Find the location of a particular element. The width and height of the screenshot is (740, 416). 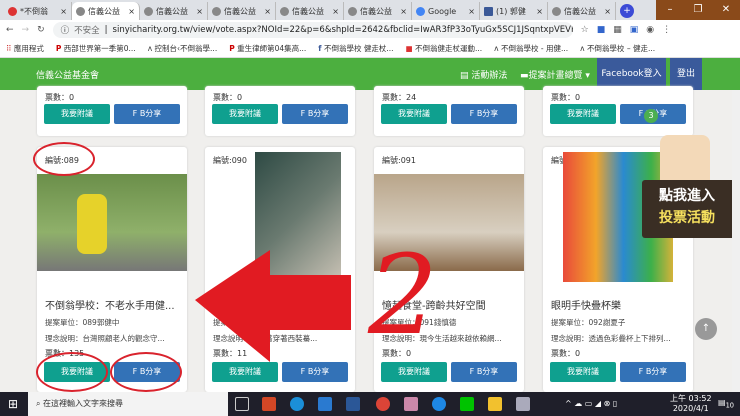

extension-icon: ▦ is located at coordinates (617, 30).